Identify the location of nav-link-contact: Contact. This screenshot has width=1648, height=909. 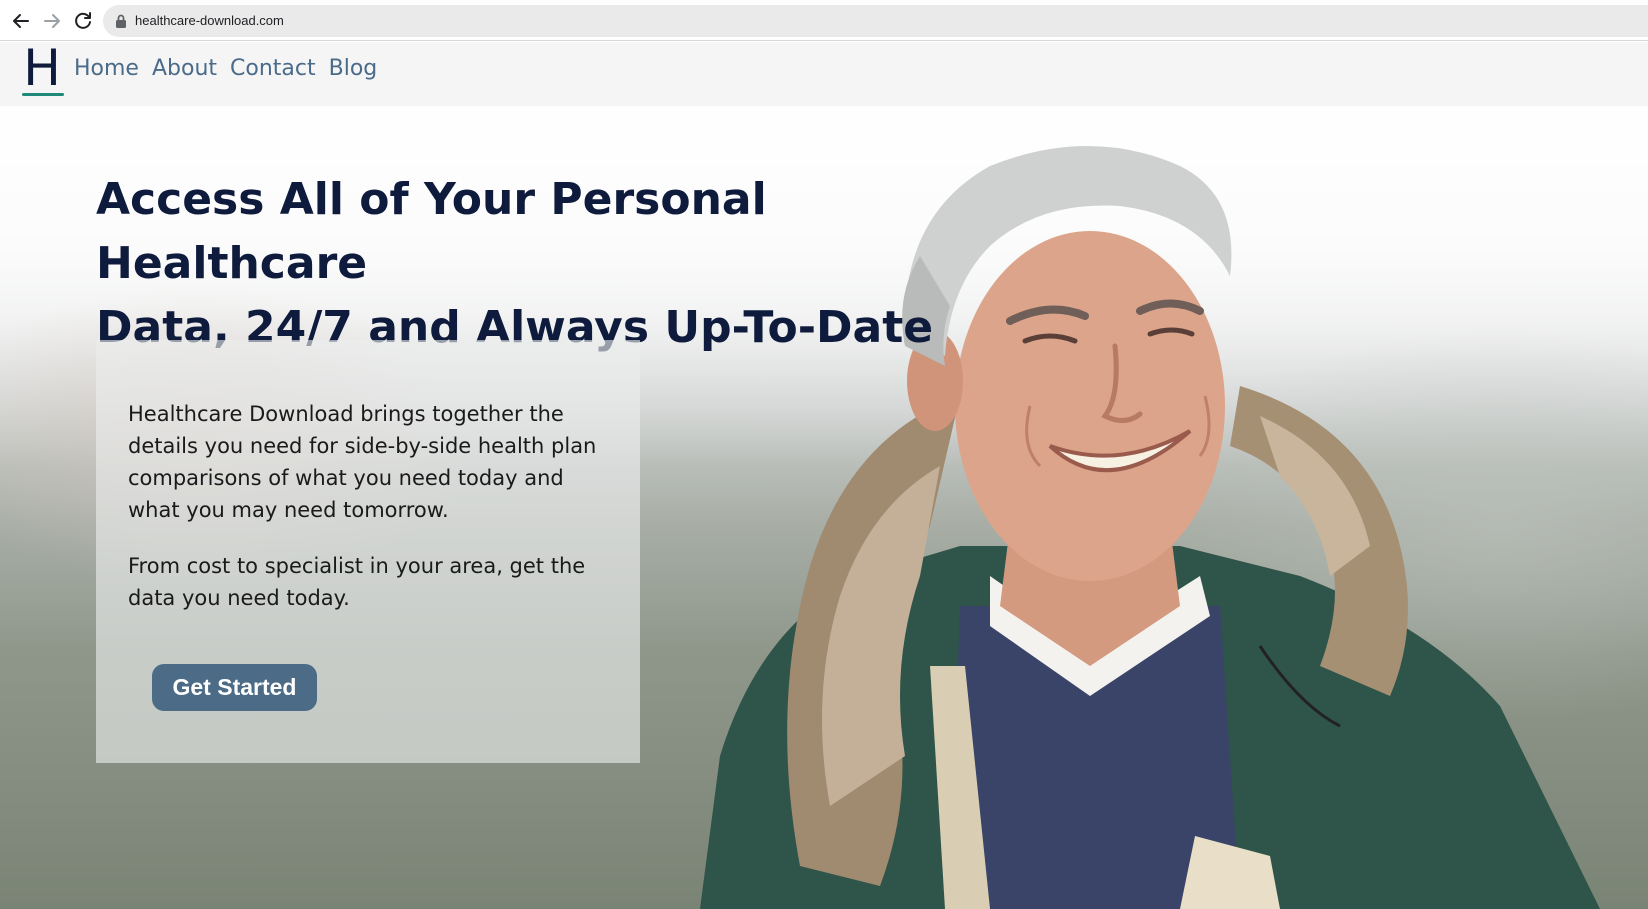
(273, 69).